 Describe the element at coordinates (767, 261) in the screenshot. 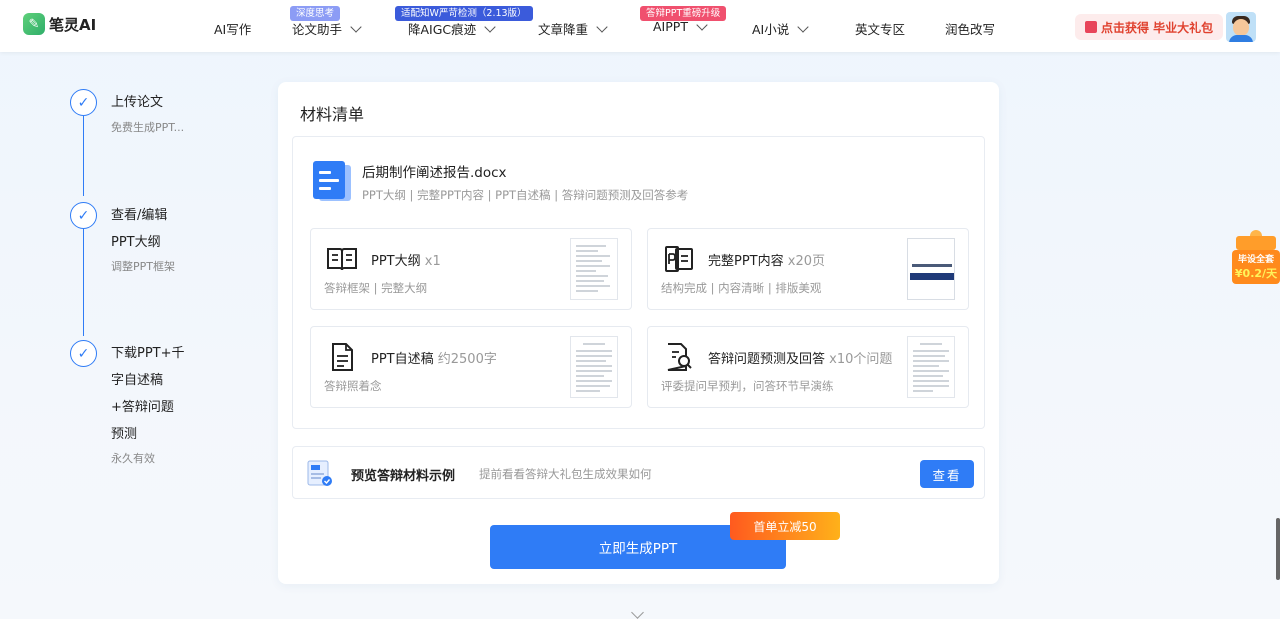

I see `item-name: 完整PPT内容 x20页` at that location.